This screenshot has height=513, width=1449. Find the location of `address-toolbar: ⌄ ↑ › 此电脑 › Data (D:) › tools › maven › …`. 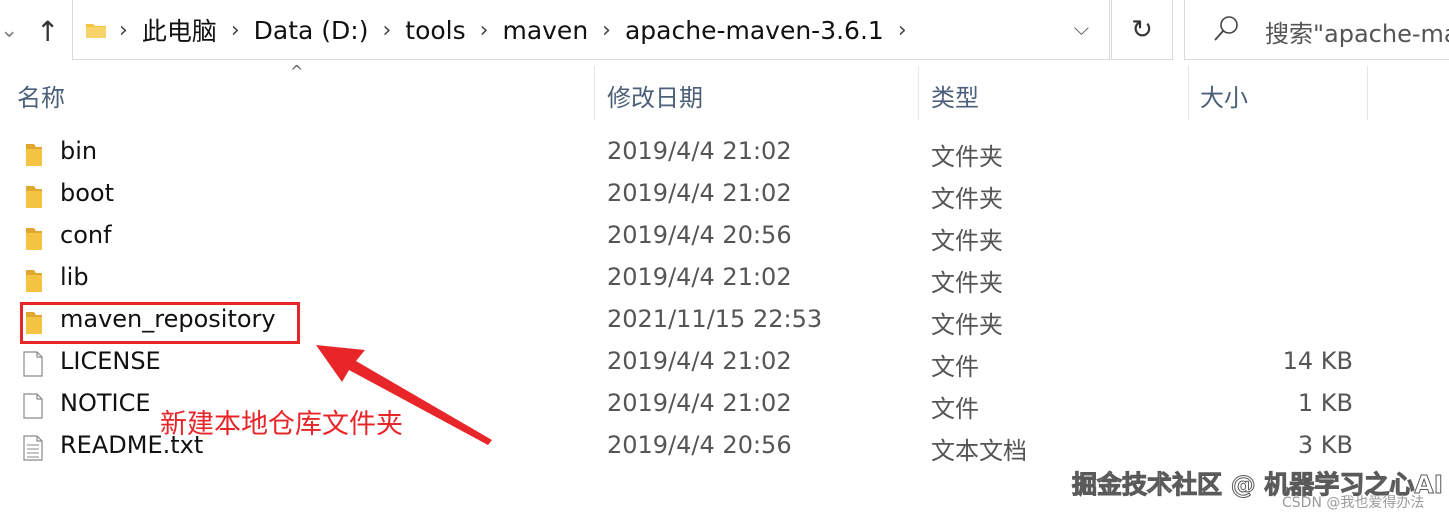

address-toolbar: ⌄ ↑ › 此电脑 › Data (D:) › tools › maven › … is located at coordinates (724, 31).